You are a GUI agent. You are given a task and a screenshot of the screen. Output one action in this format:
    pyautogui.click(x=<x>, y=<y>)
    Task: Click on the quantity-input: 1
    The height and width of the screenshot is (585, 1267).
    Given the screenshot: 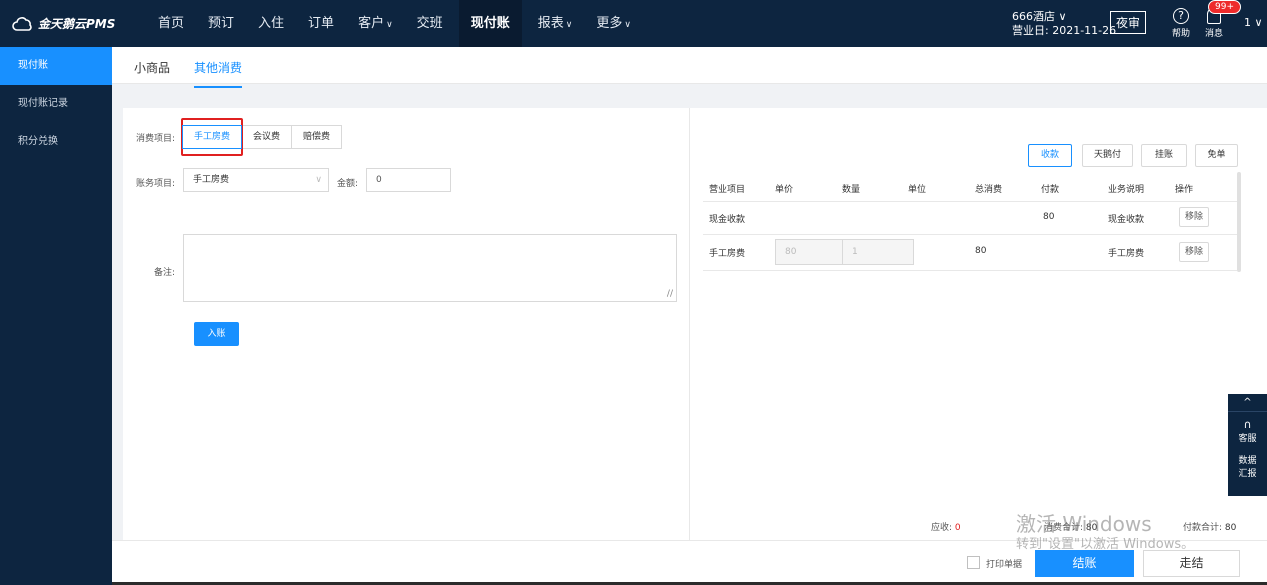 What is the action you would take?
    pyautogui.click(x=878, y=252)
    